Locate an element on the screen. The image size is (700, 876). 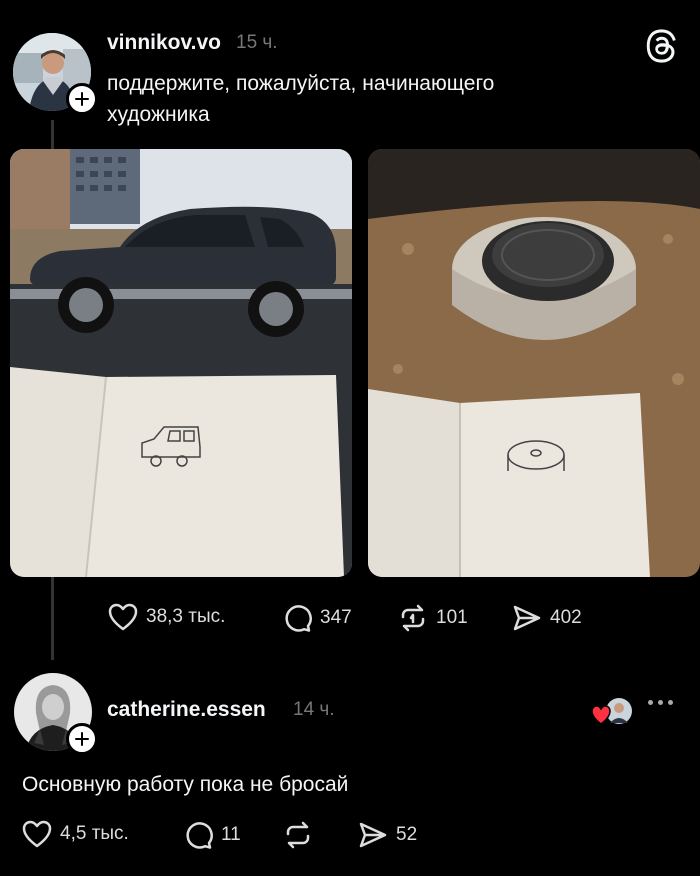
more-icon is located at coordinates (660, 702).